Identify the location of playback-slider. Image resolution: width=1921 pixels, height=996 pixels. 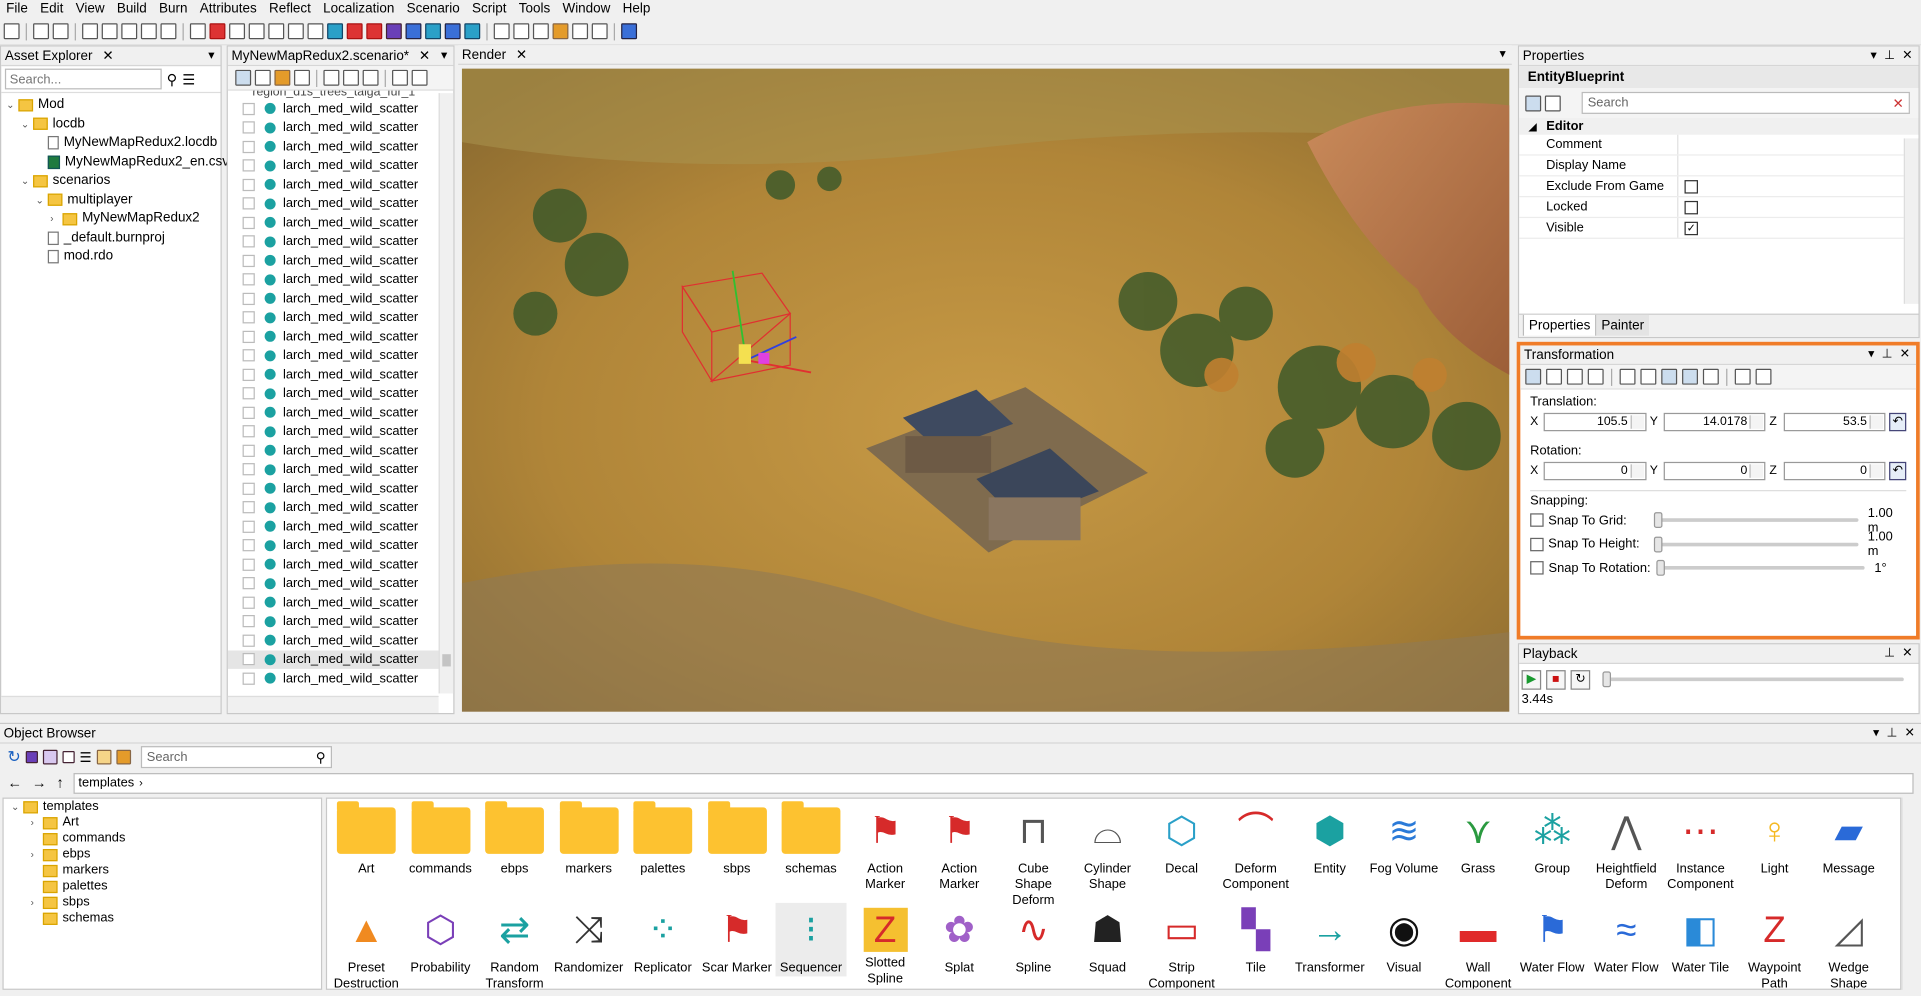
(1753, 679).